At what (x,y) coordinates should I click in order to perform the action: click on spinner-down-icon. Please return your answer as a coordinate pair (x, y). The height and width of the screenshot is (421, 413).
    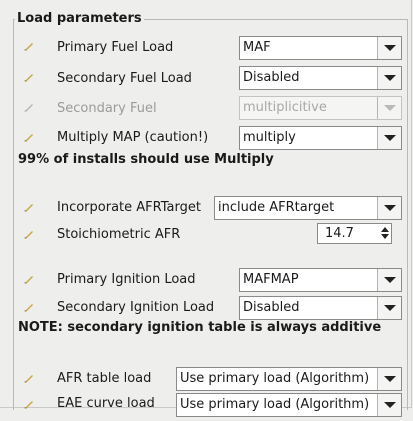
    Looking at the image, I should click on (385, 237).